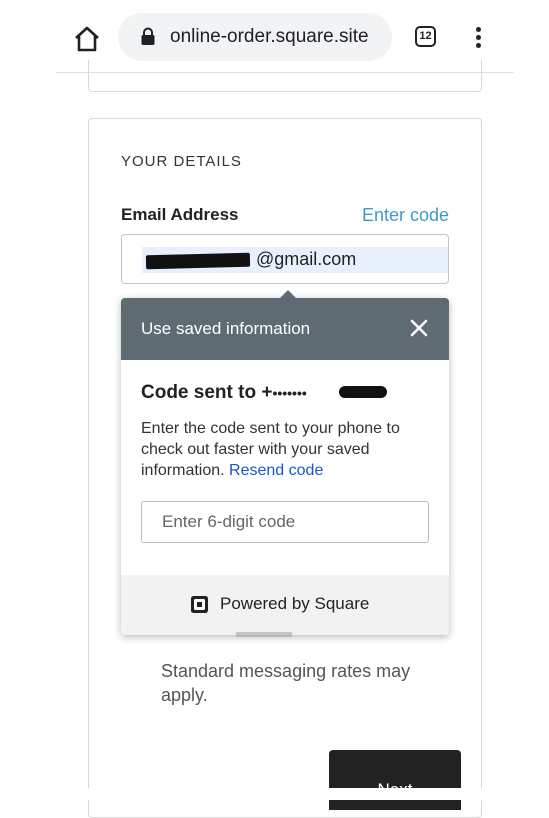 This screenshot has width=549, height=818. I want to click on code-input, so click(285, 522).